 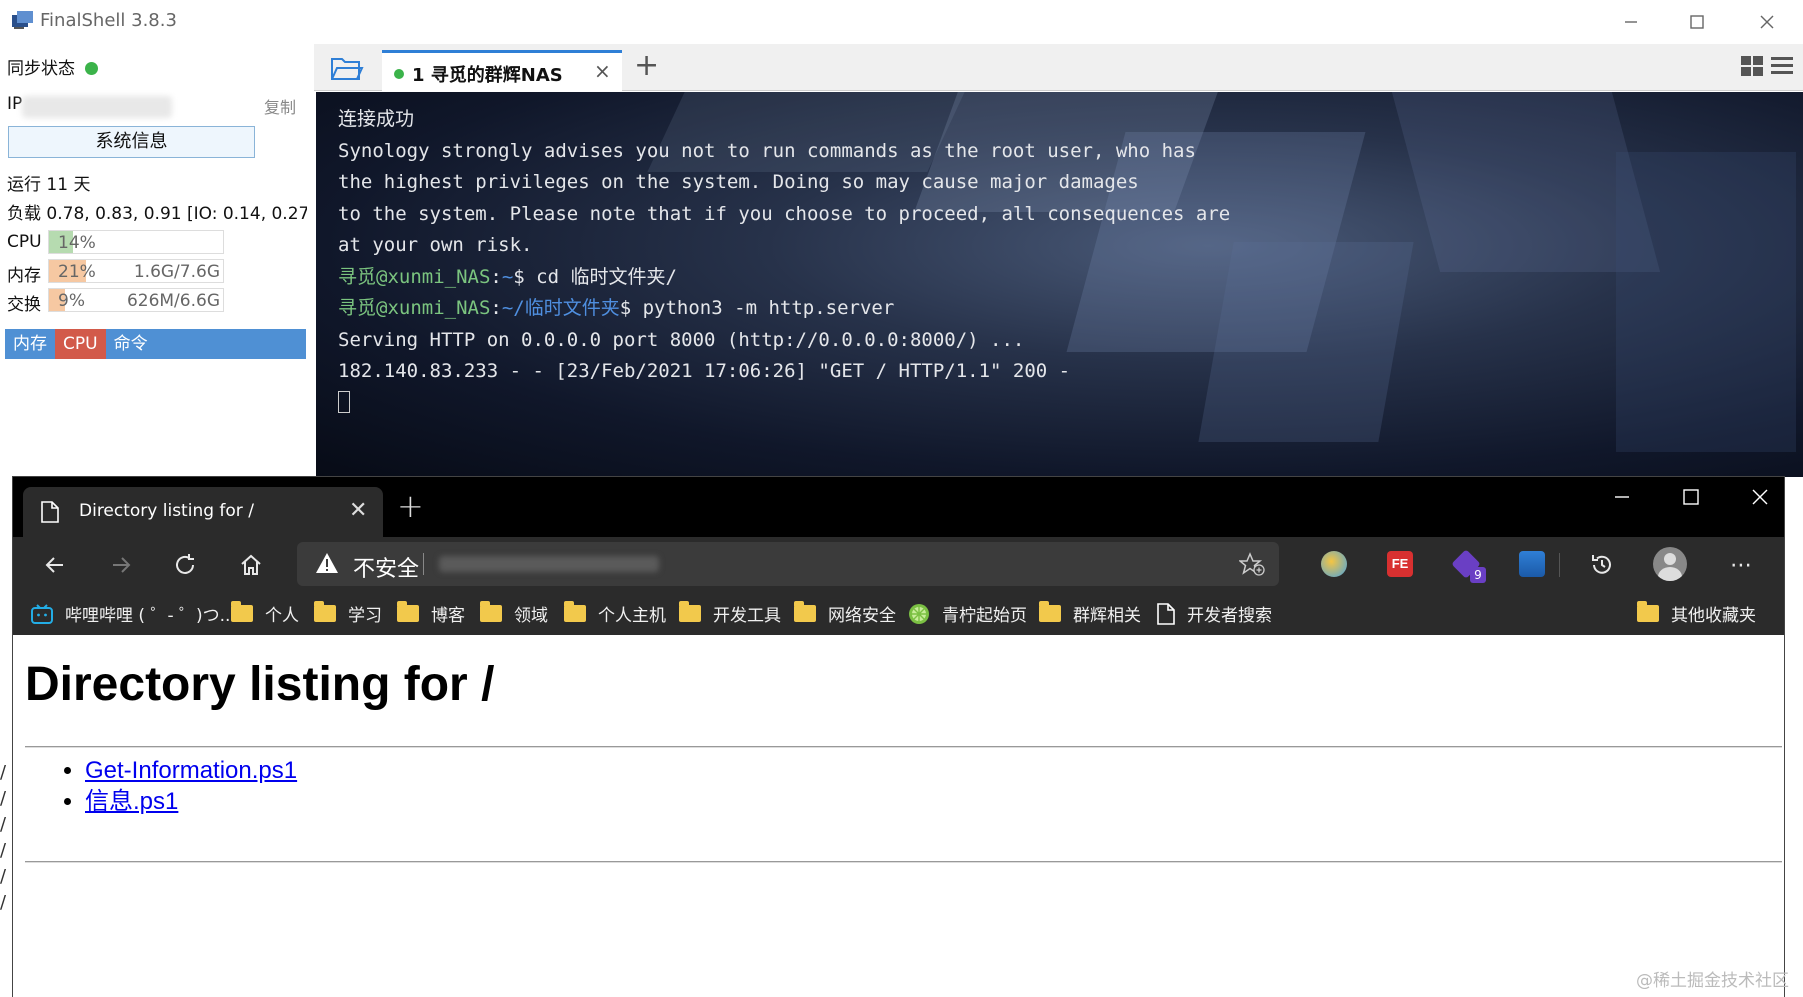 I want to click on bookmark-dev-search: 开发者搜索, so click(x=1214, y=613).